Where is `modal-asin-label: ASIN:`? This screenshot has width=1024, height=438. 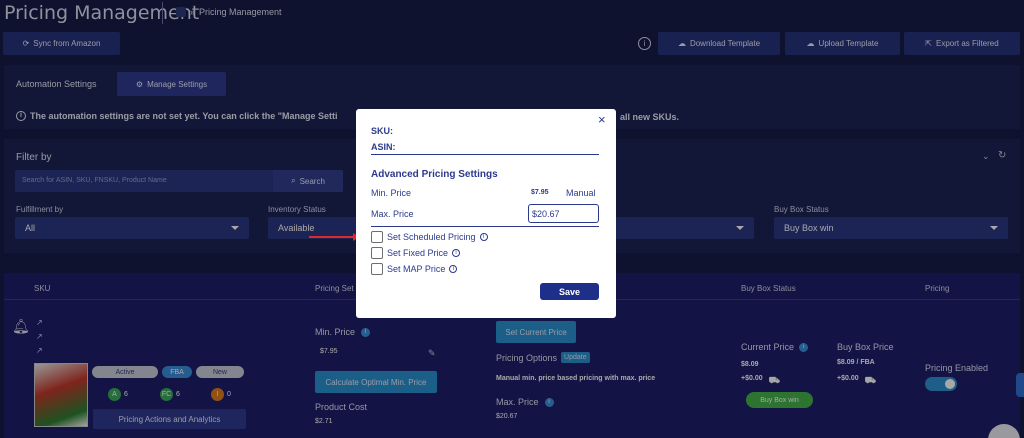 modal-asin-label: ASIN: is located at coordinates (383, 147).